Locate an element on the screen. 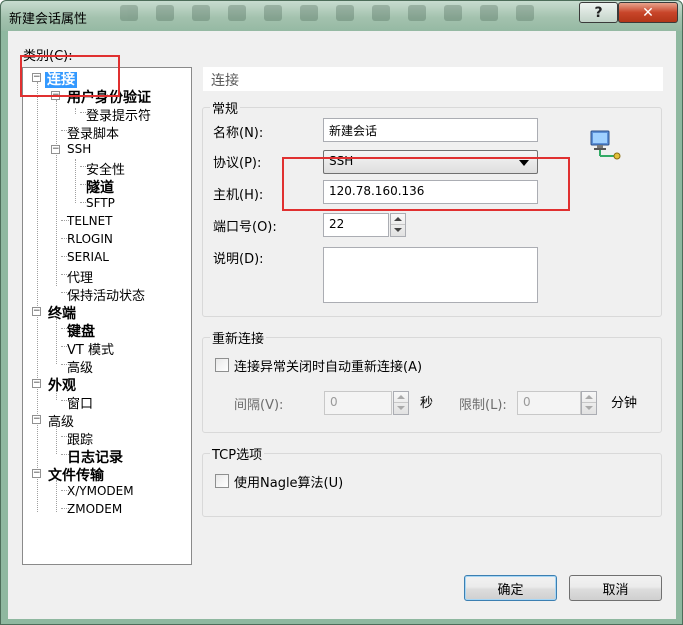  tree-item-zmodem: ZMODEM is located at coordinates (94, 509).